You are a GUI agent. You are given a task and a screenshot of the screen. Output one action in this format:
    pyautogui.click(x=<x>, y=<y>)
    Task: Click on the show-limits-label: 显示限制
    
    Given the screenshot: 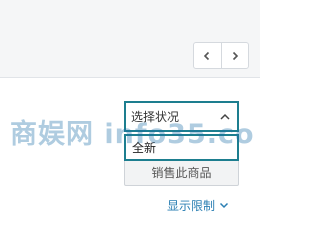 What is the action you would take?
    pyautogui.click(x=191, y=205)
    